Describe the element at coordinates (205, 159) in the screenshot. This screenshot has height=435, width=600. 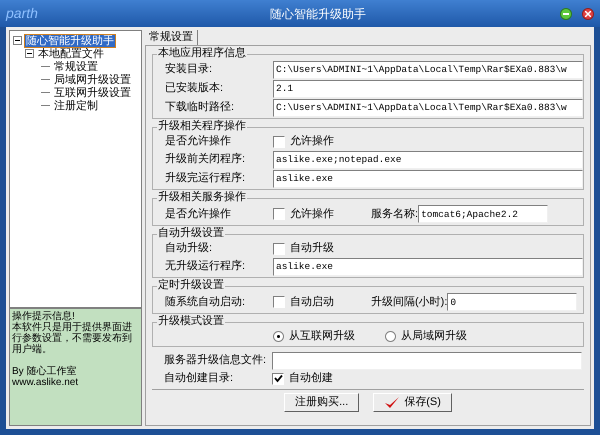
I see `field-label: 升级前关闭程序:` at that location.